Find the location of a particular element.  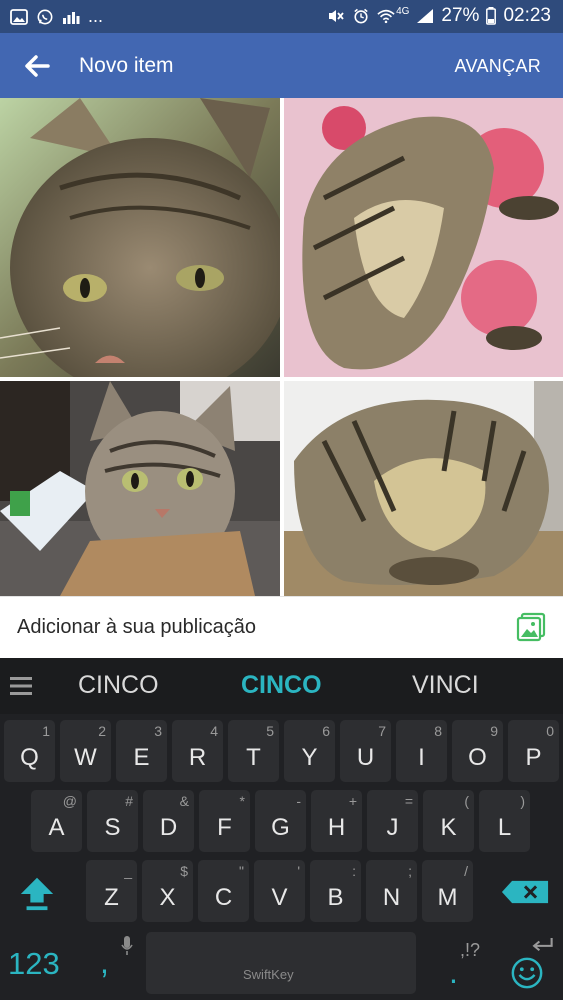

key-hint: * is located at coordinates (242, 801).